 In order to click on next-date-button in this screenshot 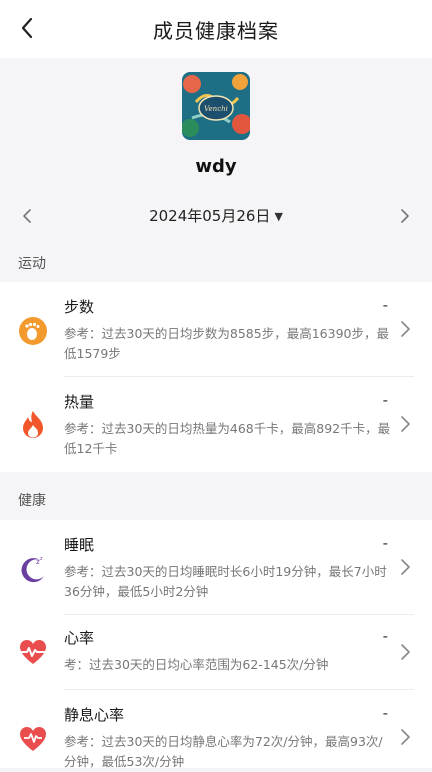, I will do `click(404, 216)`.